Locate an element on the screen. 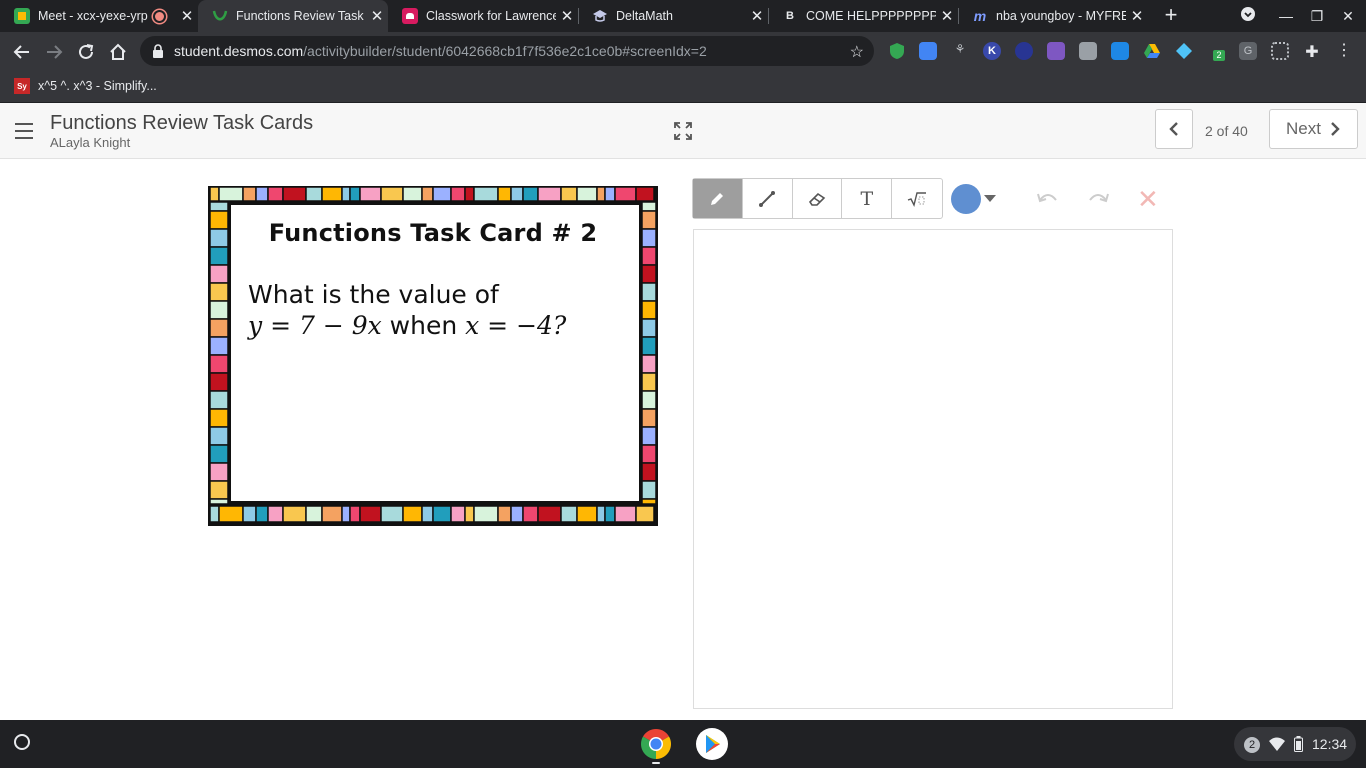 The height and width of the screenshot is (768, 1366). activity-title: Functions Review Task Cards is located at coordinates (182, 123).